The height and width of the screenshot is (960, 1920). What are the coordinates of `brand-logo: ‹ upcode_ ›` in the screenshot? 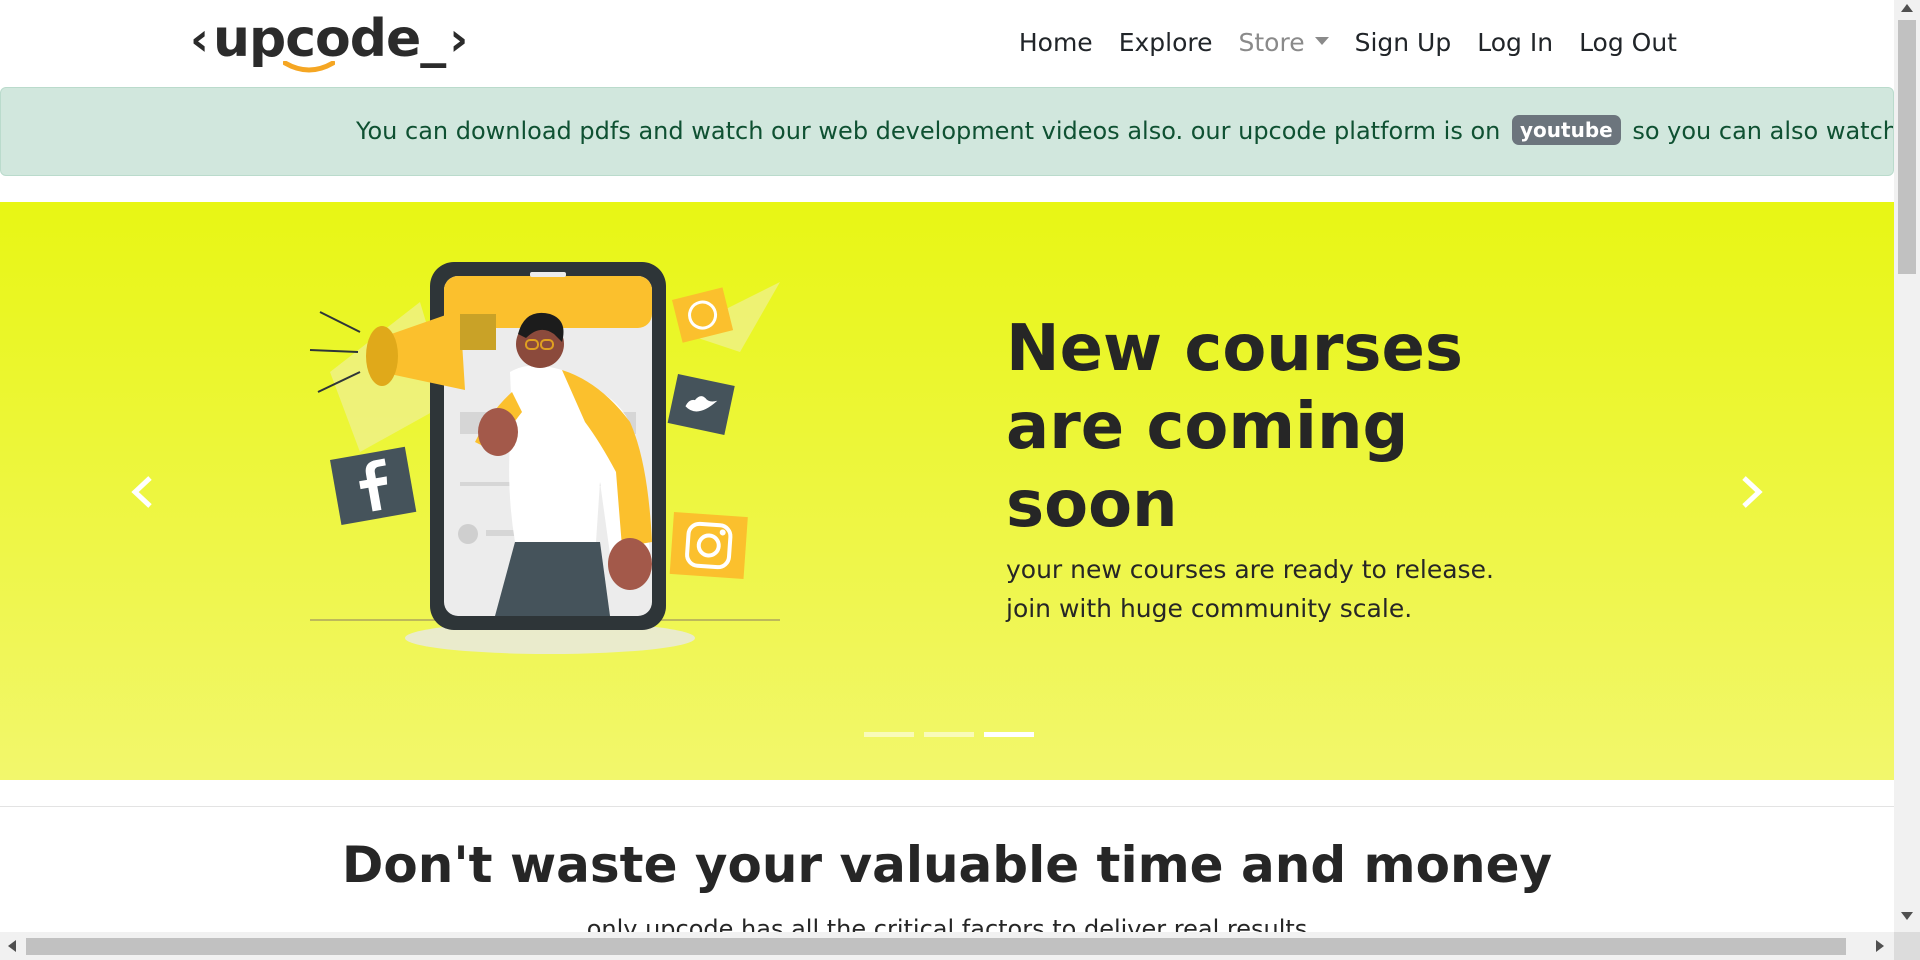 It's located at (329, 39).